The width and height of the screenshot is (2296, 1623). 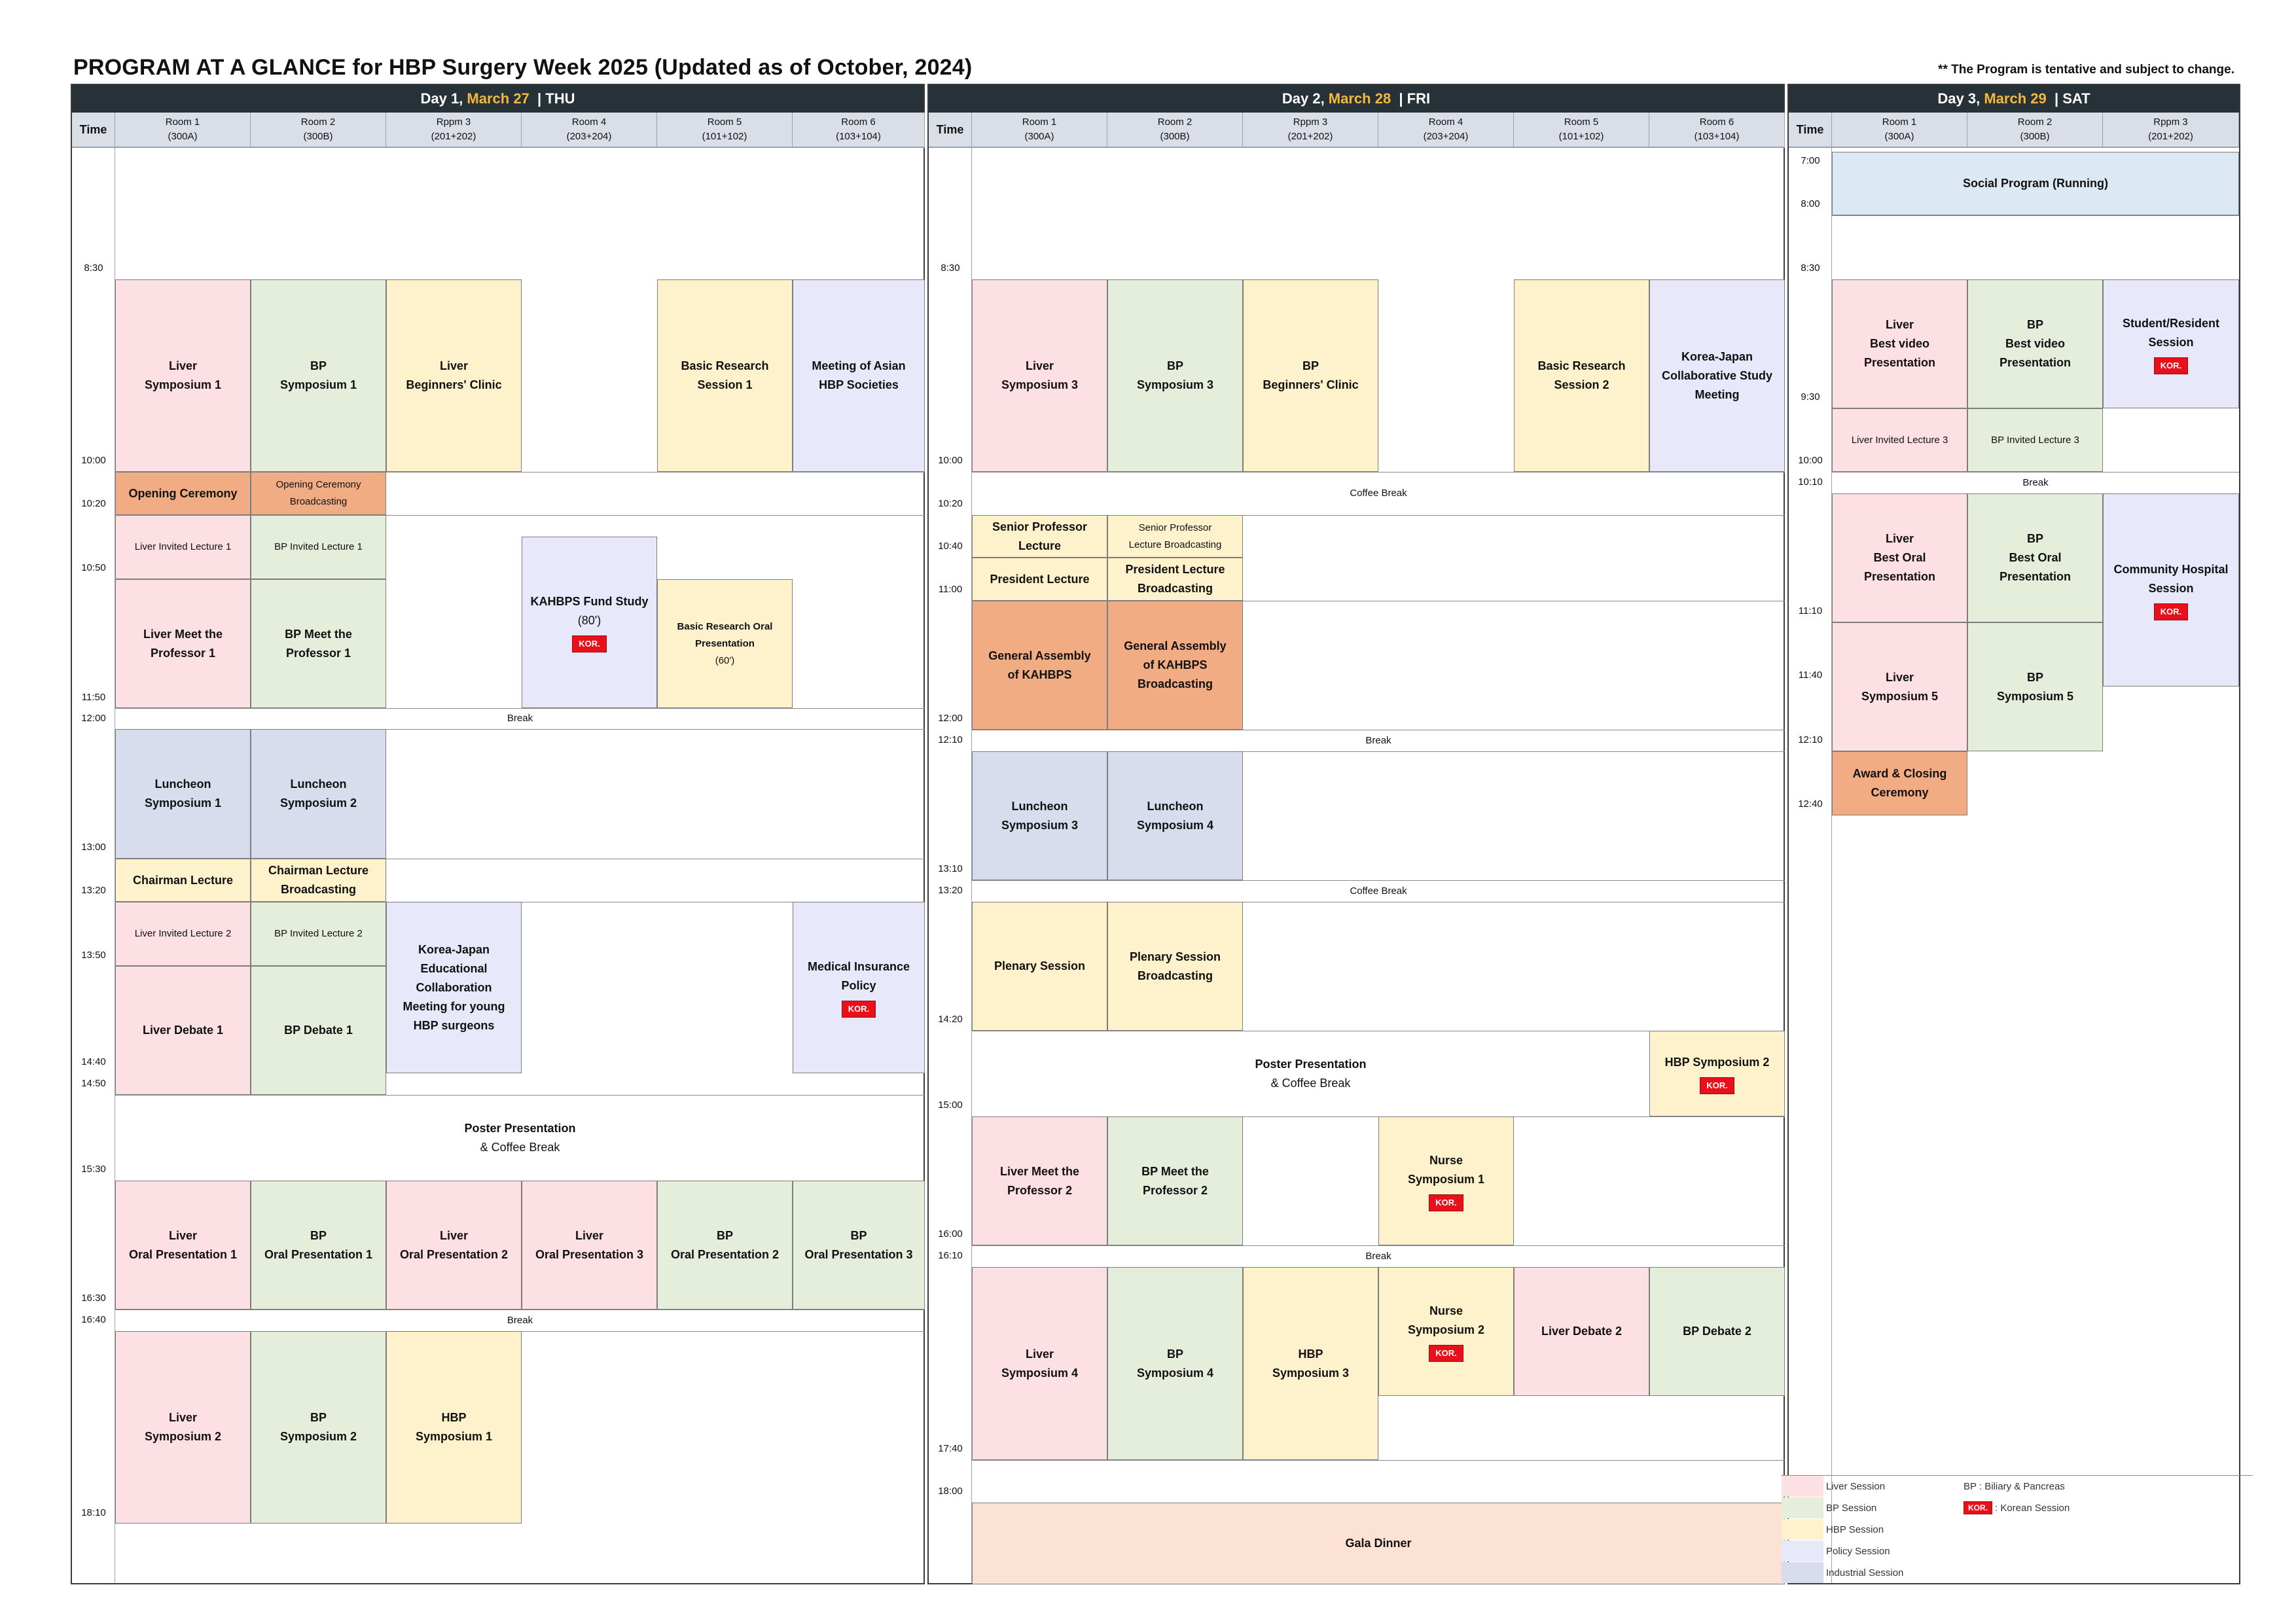 What do you see at coordinates (93, 847) in the screenshot?
I see `time-label: 13:00` at bounding box center [93, 847].